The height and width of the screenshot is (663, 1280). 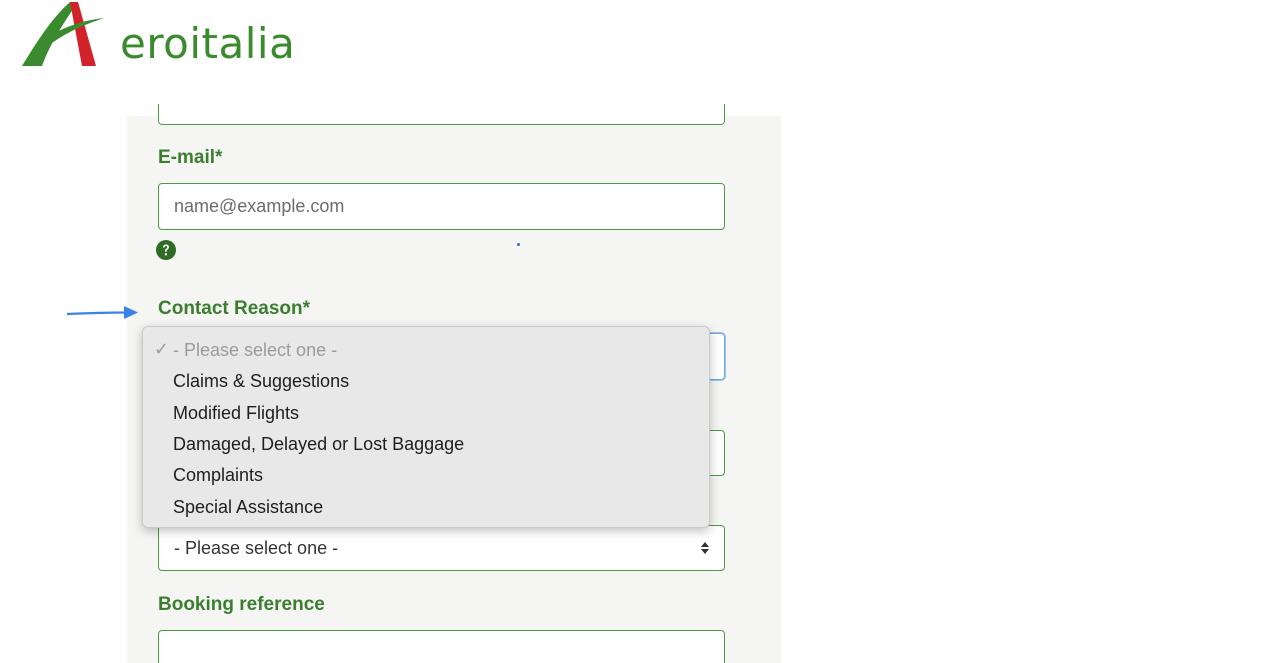 What do you see at coordinates (248, 507) in the screenshot?
I see `dropdown-option-special-assistance: Special Assistance` at bounding box center [248, 507].